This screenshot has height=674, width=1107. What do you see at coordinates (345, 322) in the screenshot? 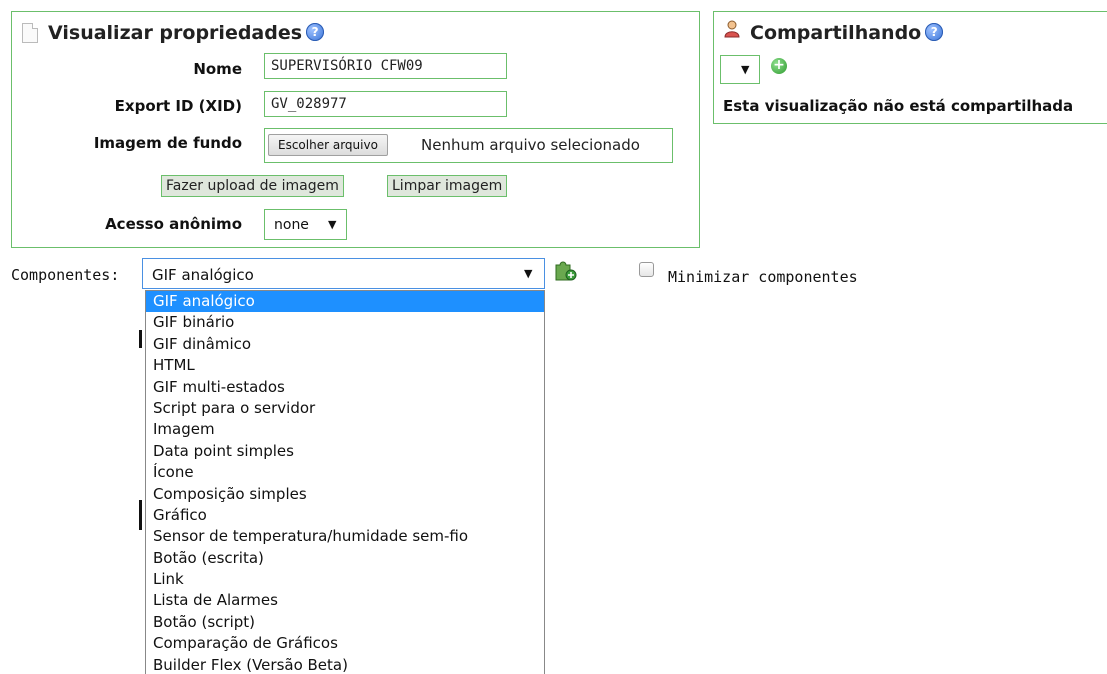
I see `dropdown-option: GIF binário` at bounding box center [345, 322].